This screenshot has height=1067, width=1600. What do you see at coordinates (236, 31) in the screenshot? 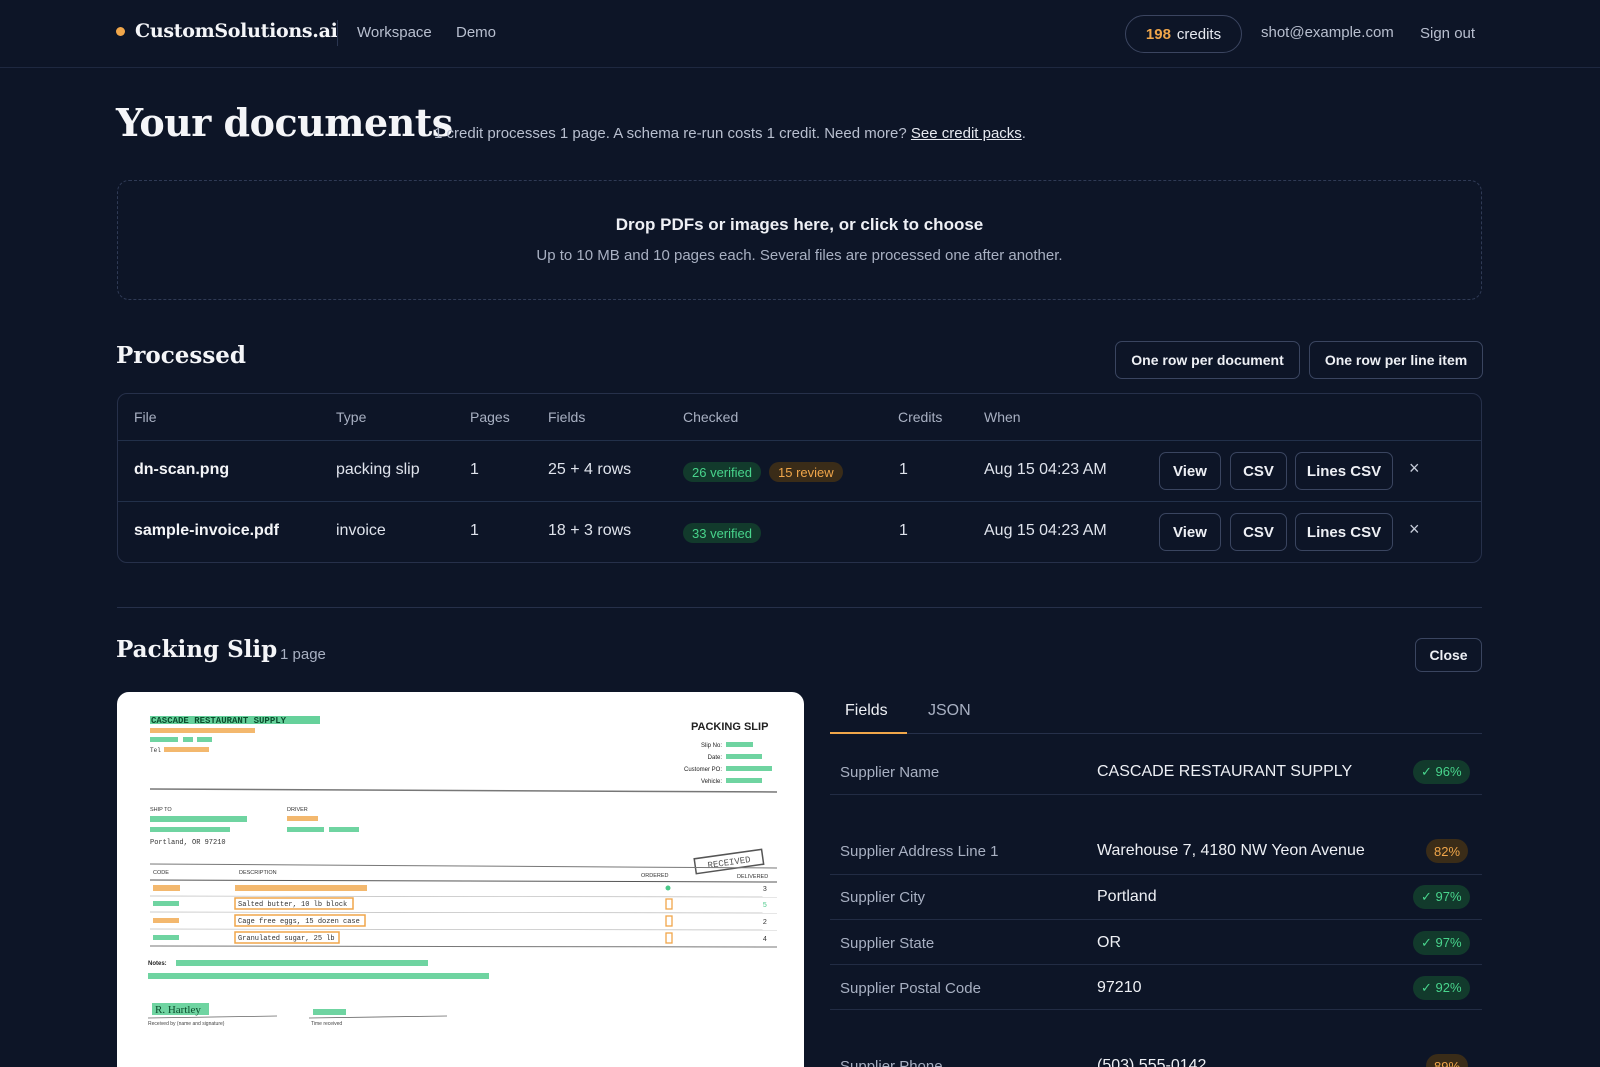
I see `brand-name: CustomSolutions.ai` at bounding box center [236, 31].